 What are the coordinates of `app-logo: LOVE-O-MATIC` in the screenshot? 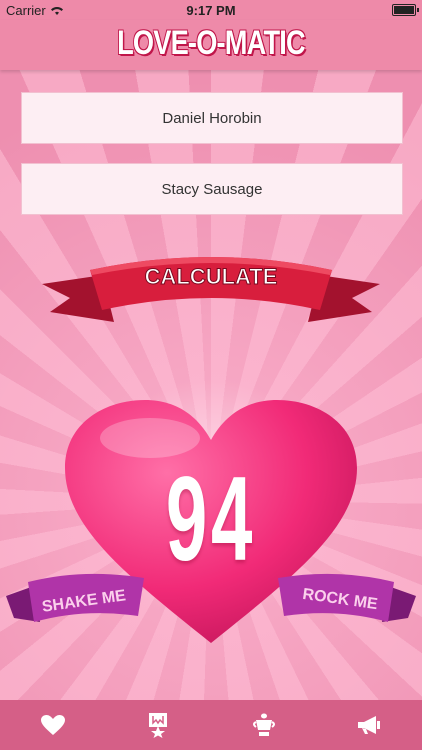 It's located at (211, 43).